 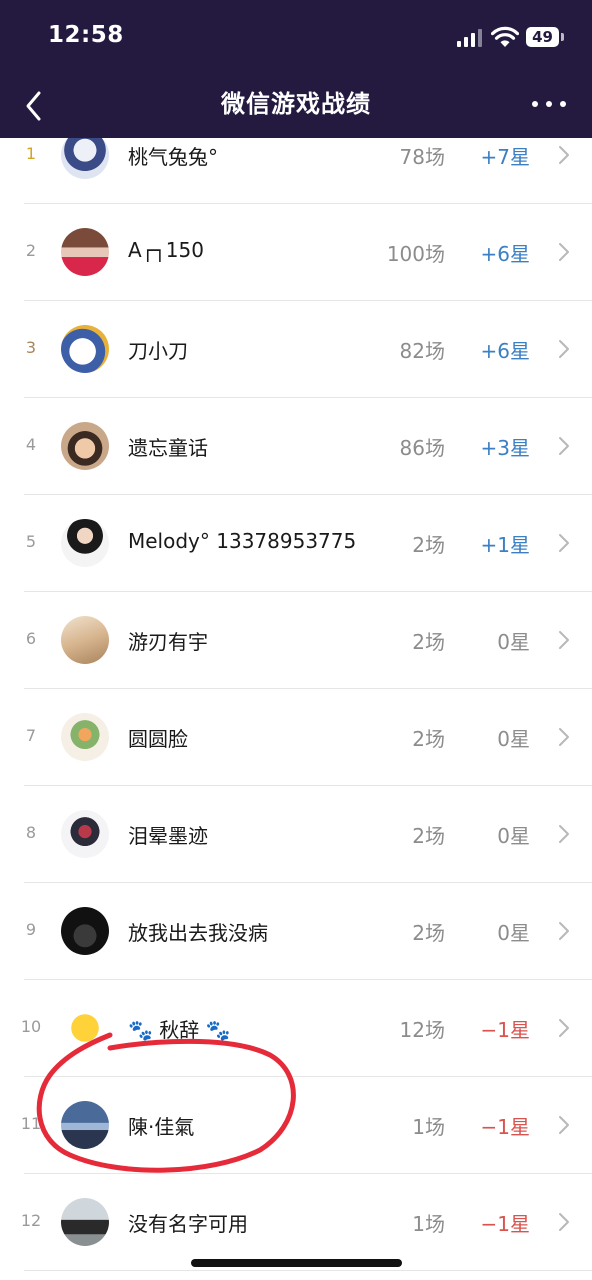 What do you see at coordinates (296, 1222) in the screenshot?
I see `list-item: 12 没有名字可用 1场 −1星` at bounding box center [296, 1222].